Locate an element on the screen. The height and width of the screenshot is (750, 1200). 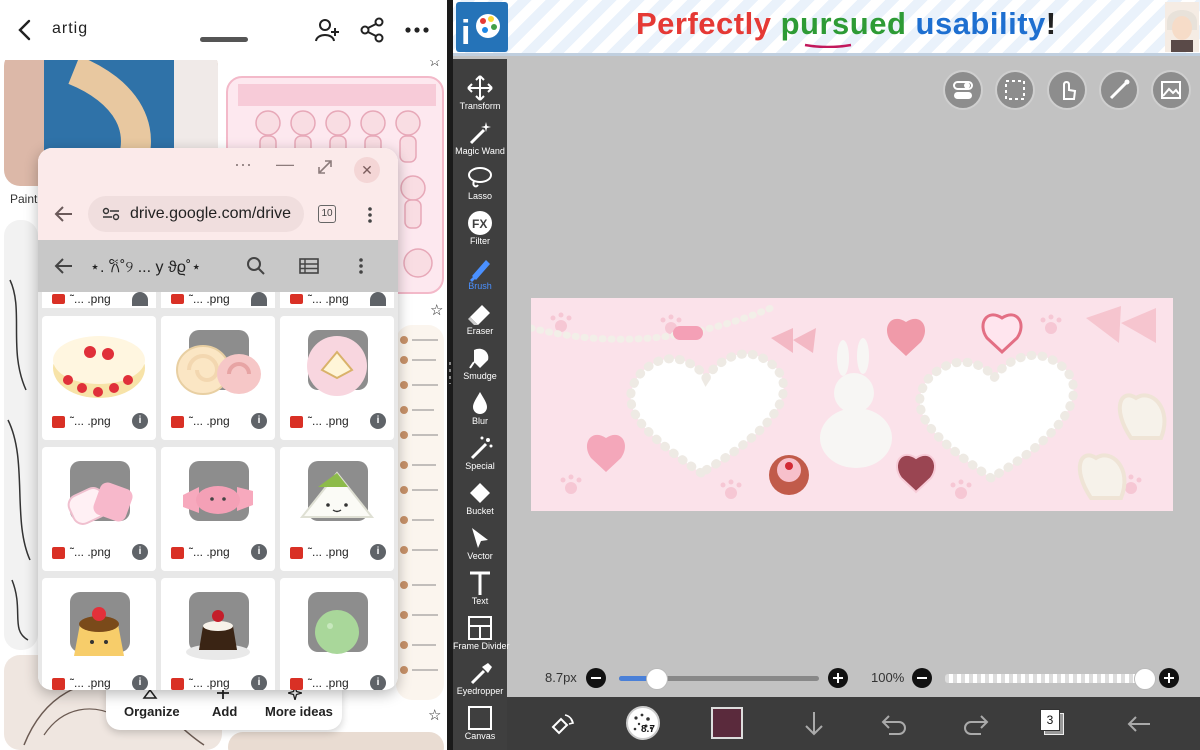
file-name: ˜... .png is located at coordinates (90, 299).